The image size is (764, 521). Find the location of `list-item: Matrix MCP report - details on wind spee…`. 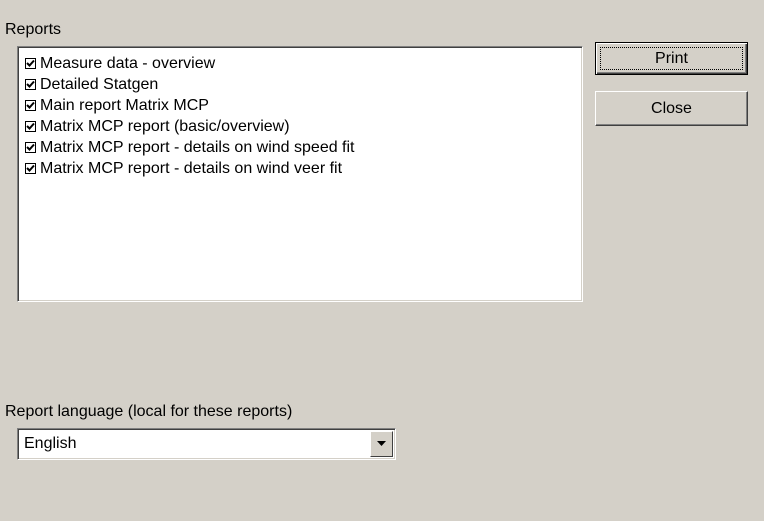

list-item: Matrix MCP report - details on wind spee… is located at coordinates (300, 147).